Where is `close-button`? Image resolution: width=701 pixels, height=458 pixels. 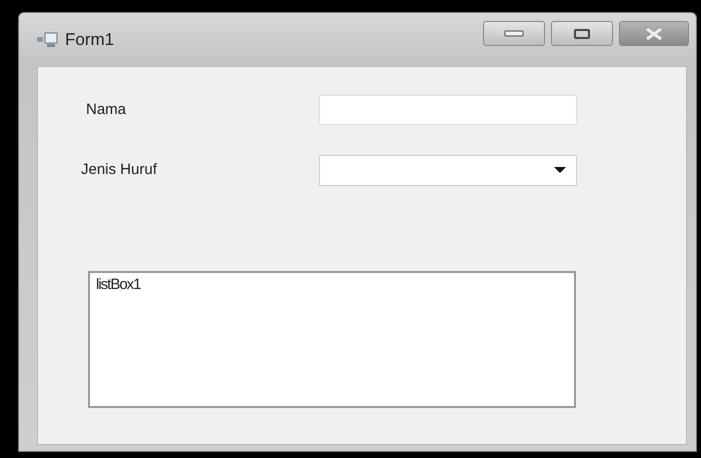
close-button is located at coordinates (654, 33).